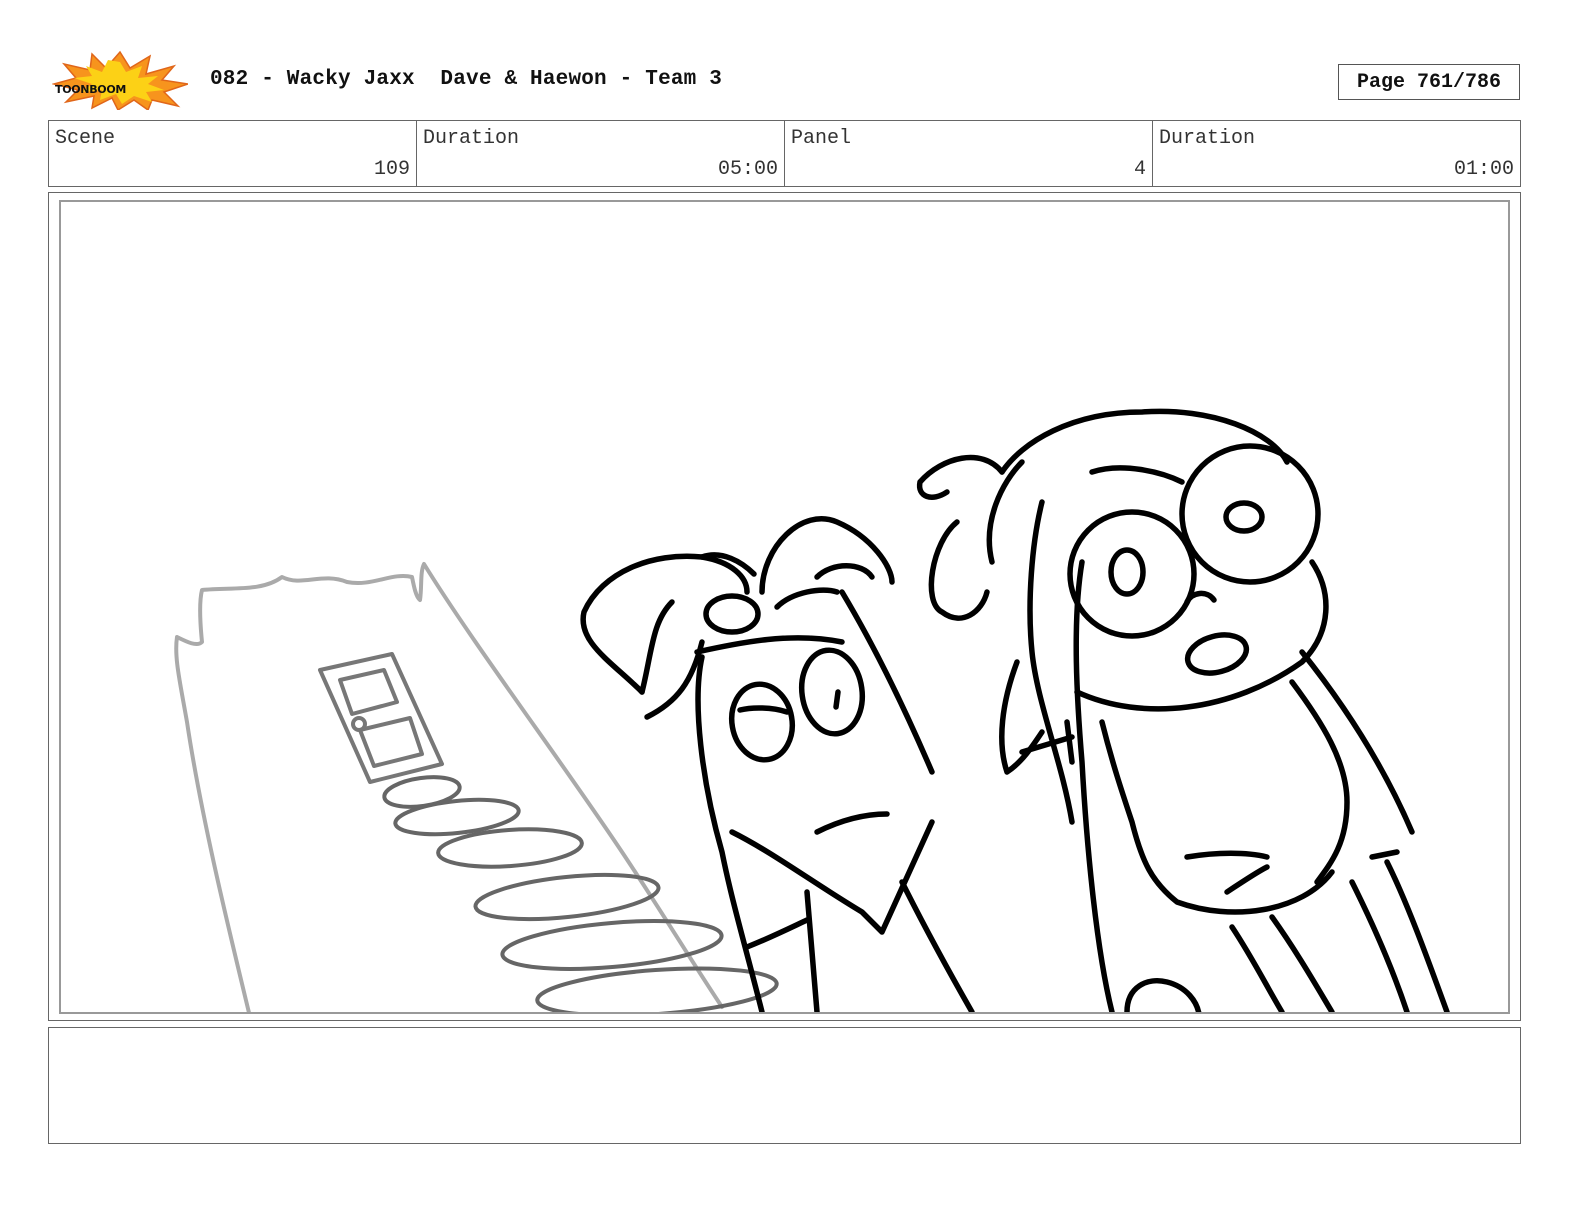 This screenshot has width=1582, height=1225. Describe the element at coordinates (90, 89) in the screenshot. I see `logo-text: TOONBOOM` at that location.